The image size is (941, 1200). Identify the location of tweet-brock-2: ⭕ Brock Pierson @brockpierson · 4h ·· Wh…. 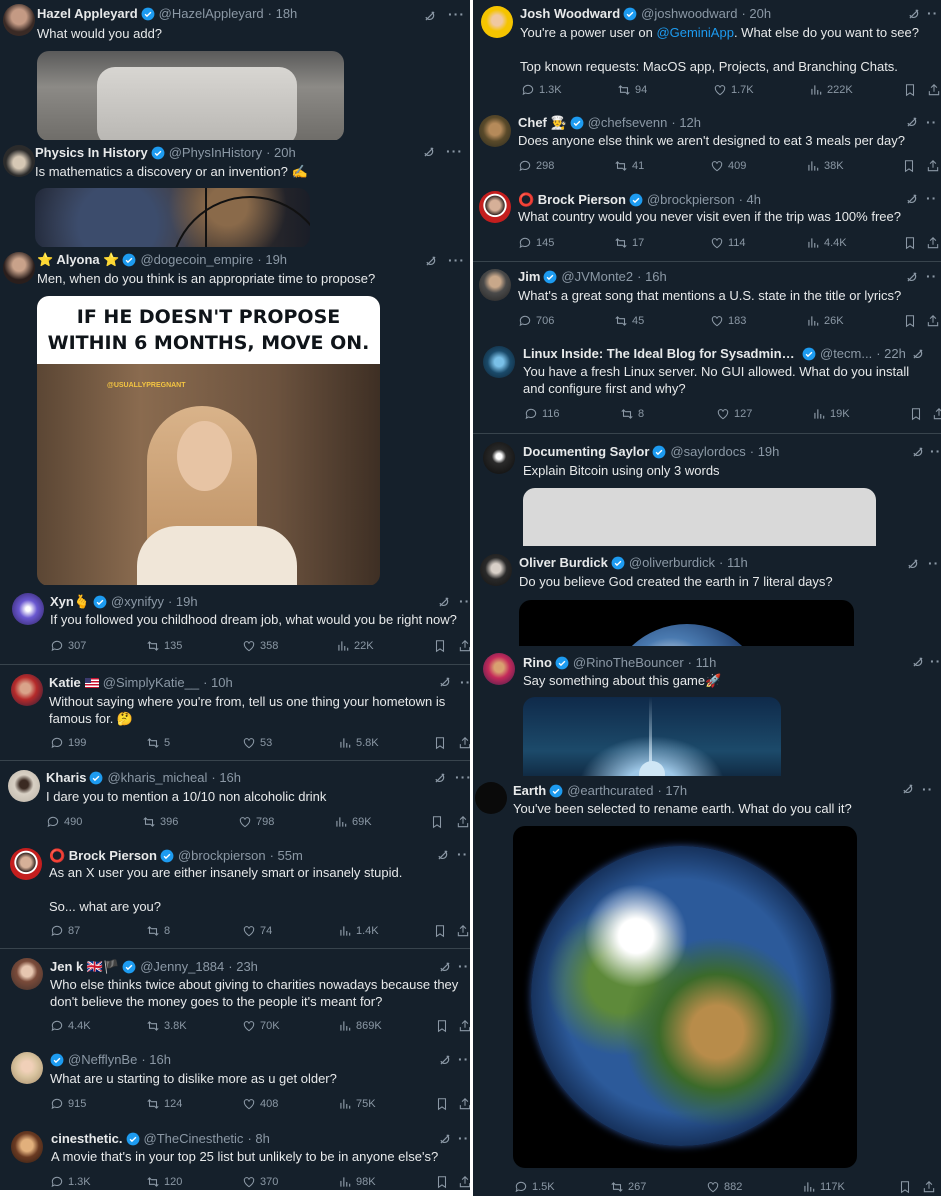
(707, 223).